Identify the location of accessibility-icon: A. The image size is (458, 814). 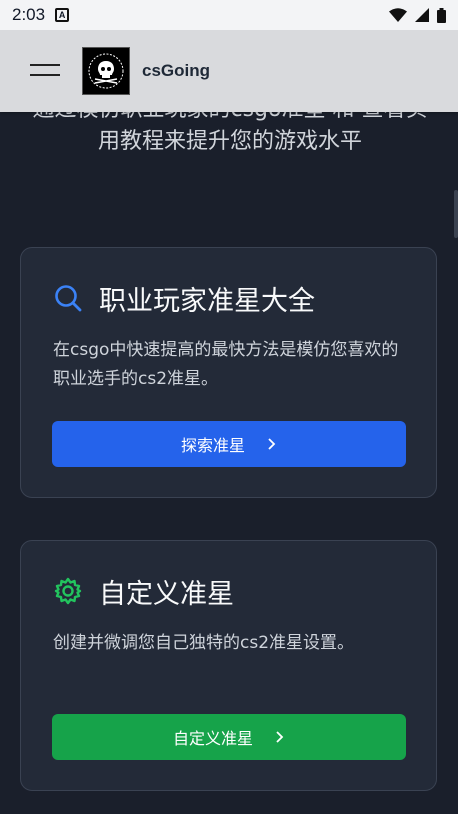
(62, 15).